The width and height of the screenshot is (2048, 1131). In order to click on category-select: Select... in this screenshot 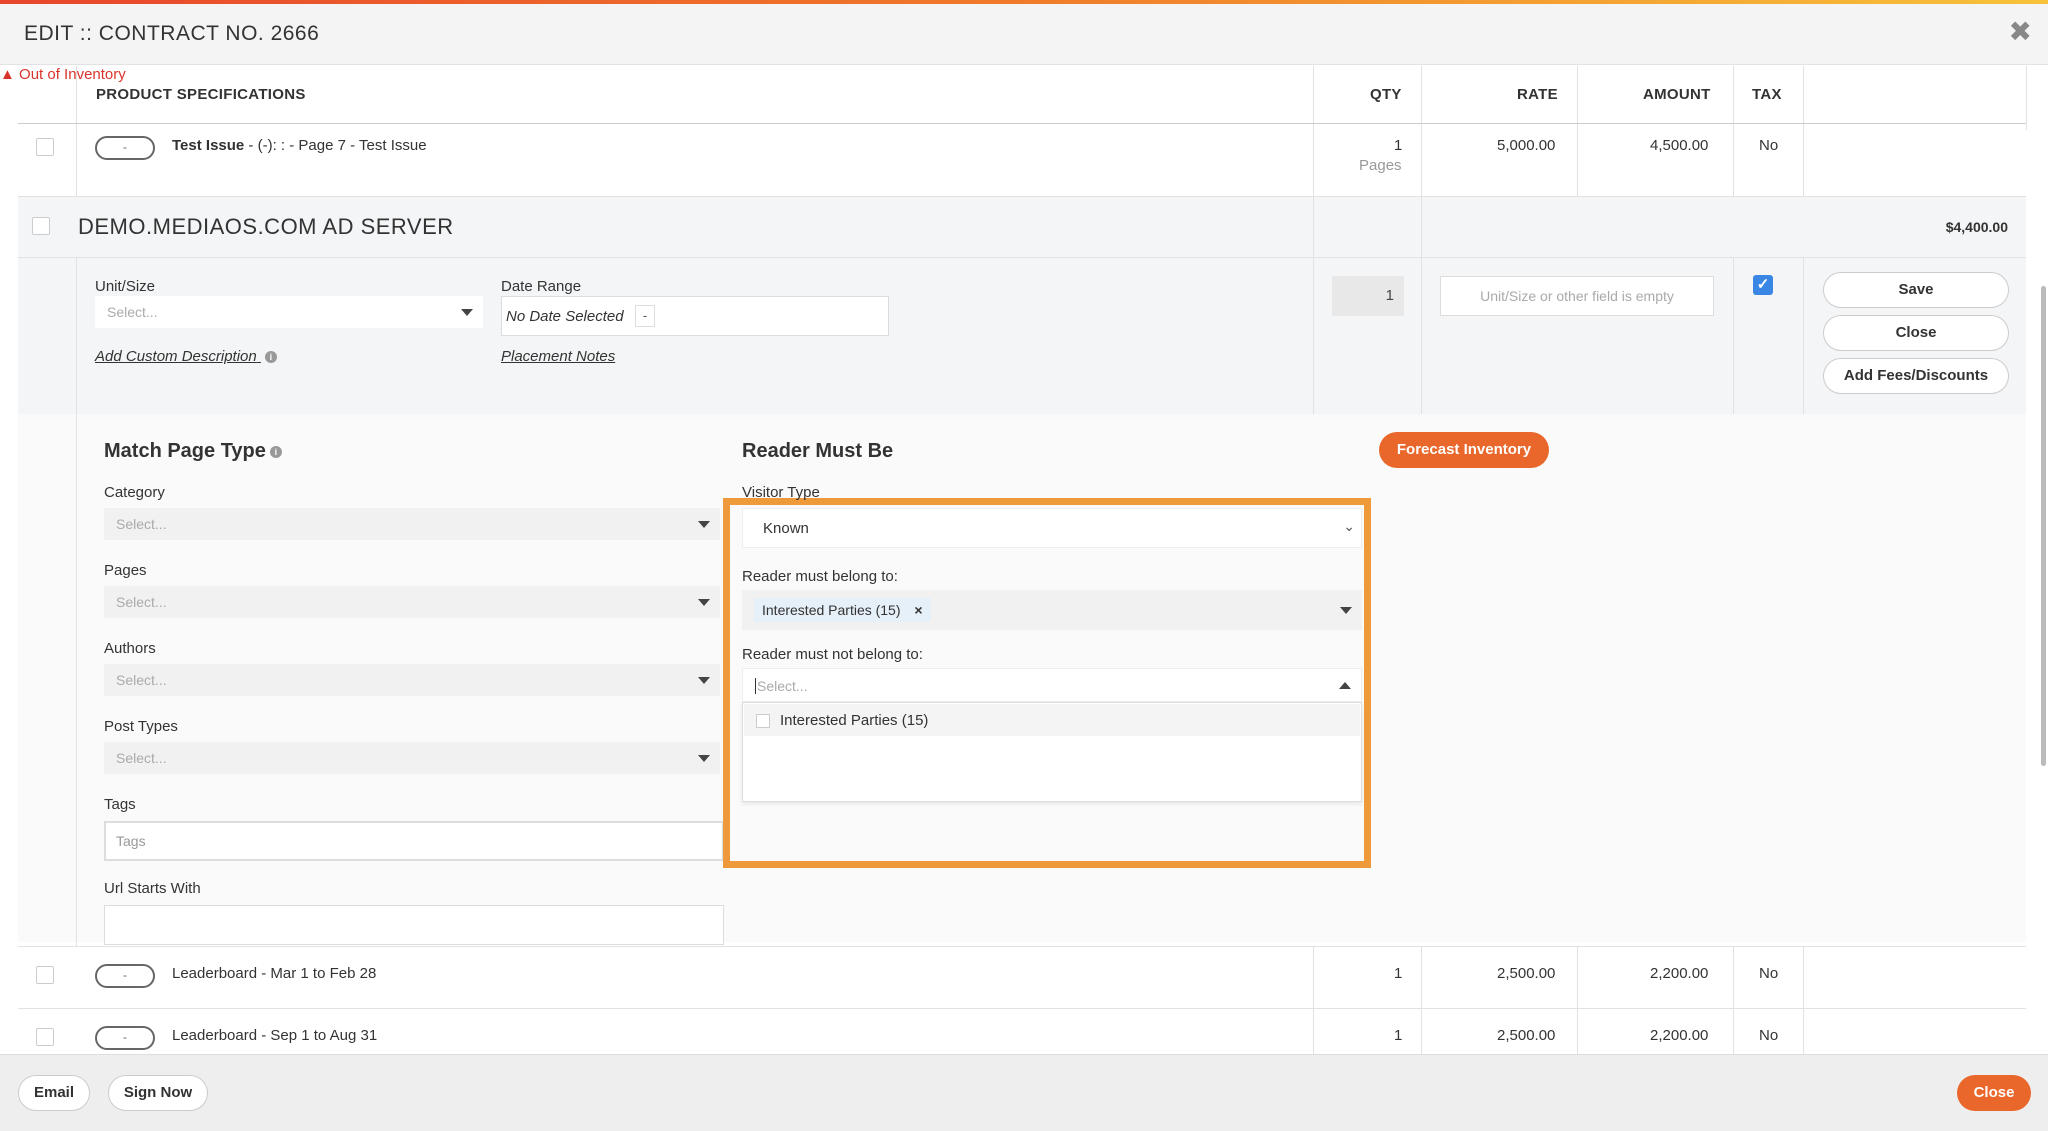, I will do `click(412, 524)`.